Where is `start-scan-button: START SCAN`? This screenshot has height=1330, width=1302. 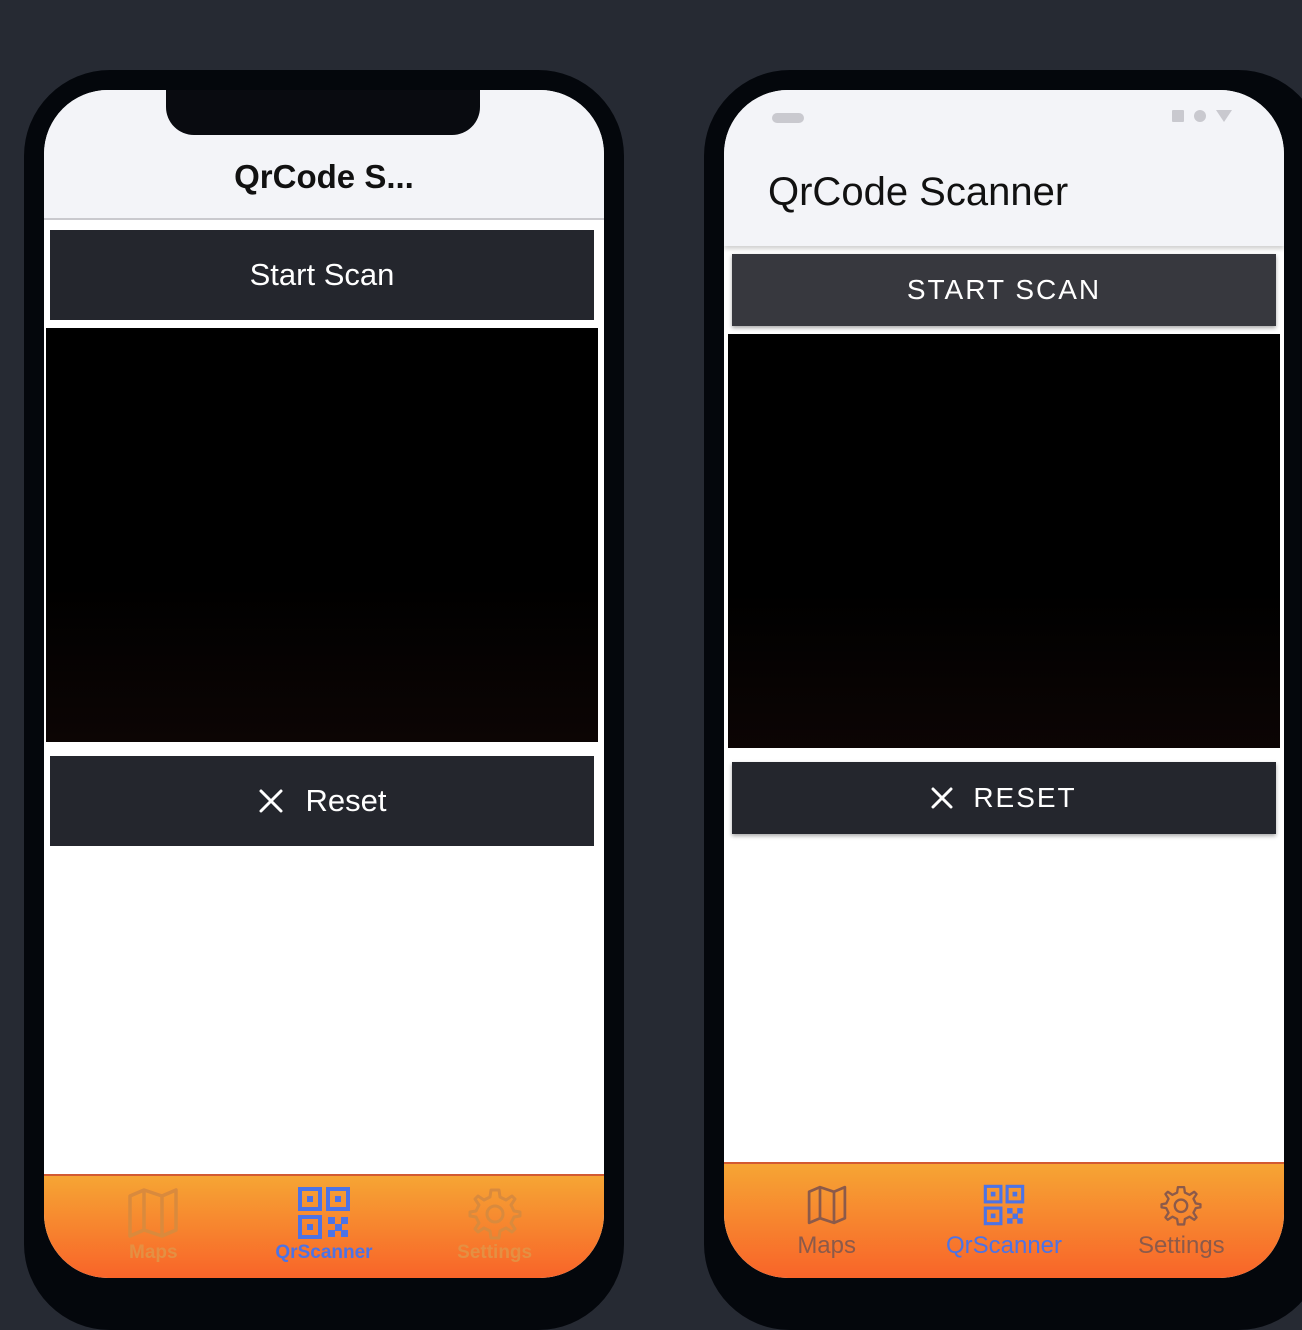
start-scan-button: START SCAN is located at coordinates (1004, 290).